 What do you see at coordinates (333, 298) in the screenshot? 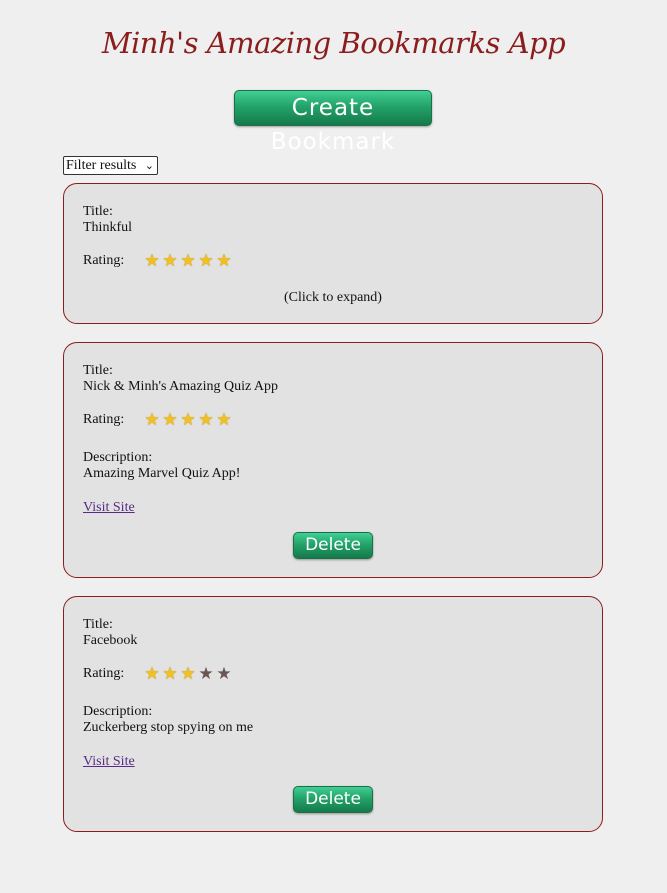
I see `expand-hint: (Click to expand)` at bounding box center [333, 298].